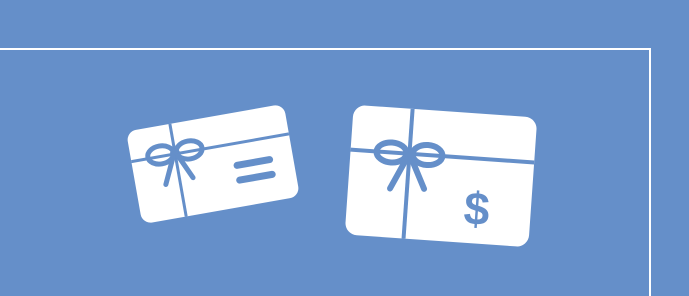 The image size is (689, 296). What do you see at coordinates (476, 209) in the screenshot?
I see `dollar-symbol: $` at bounding box center [476, 209].